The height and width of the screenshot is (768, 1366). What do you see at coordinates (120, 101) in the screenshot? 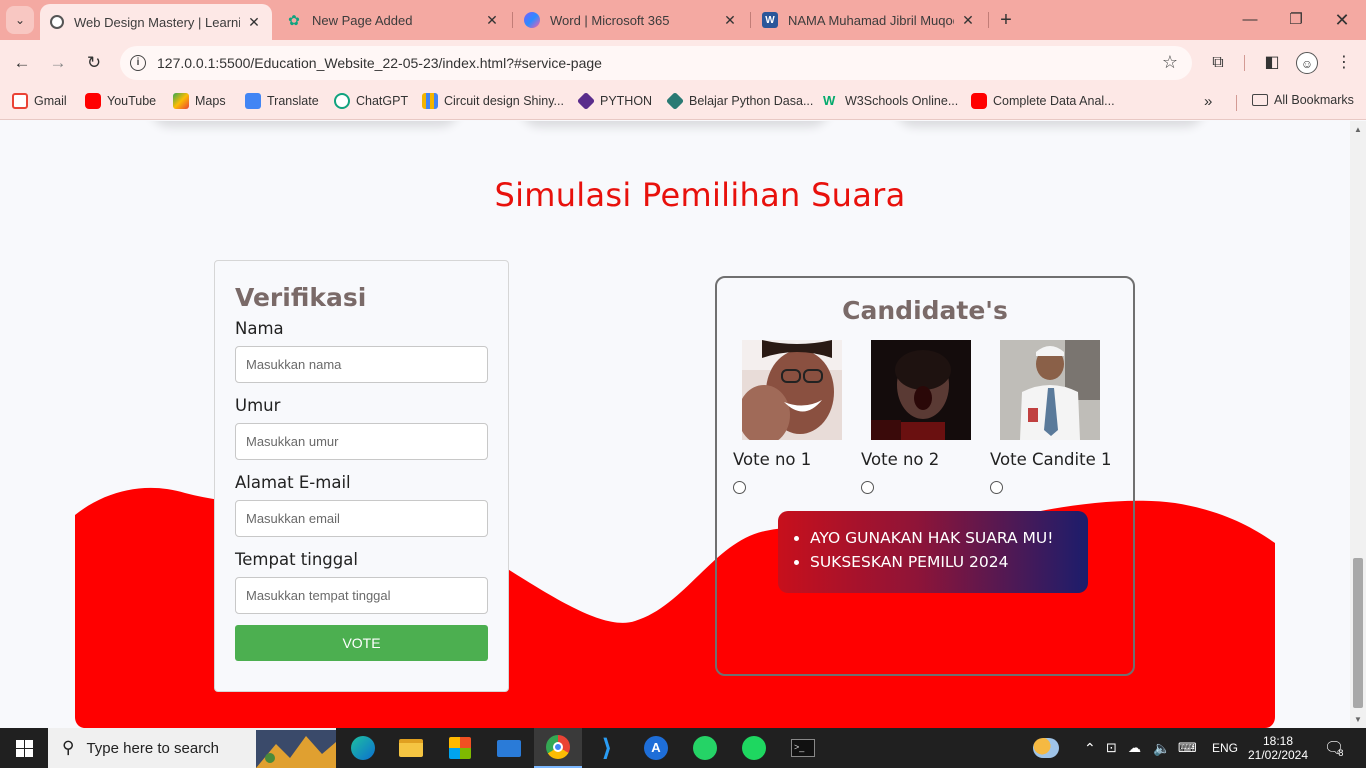
I see `bookmark-youtube: YouTube` at bounding box center [120, 101].